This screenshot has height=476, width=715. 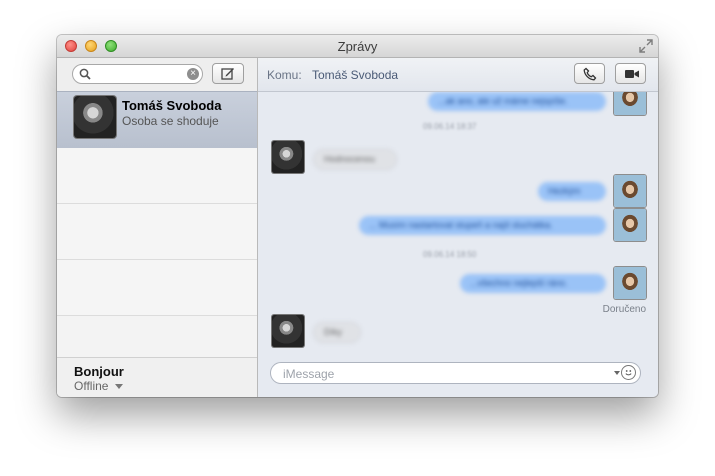 I want to click on message-input, so click(x=443, y=374).